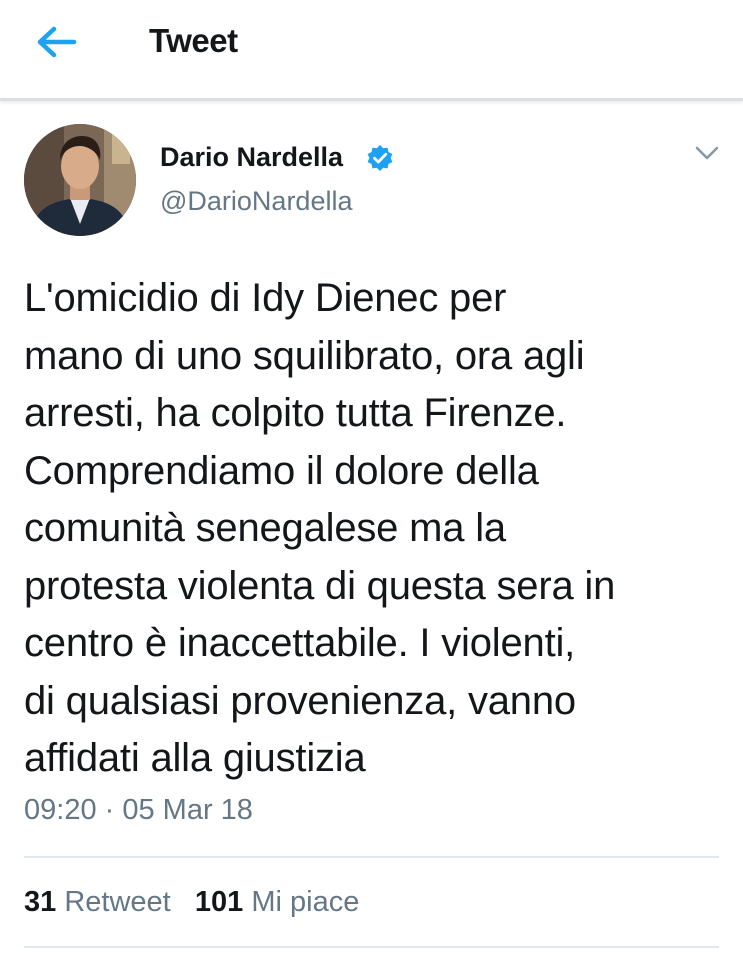  What do you see at coordinates (138, 810) in the screenshot?
I see `tweet-timestamp: 09:20 · 05 Mar 18` at bounding box center [138, 810].